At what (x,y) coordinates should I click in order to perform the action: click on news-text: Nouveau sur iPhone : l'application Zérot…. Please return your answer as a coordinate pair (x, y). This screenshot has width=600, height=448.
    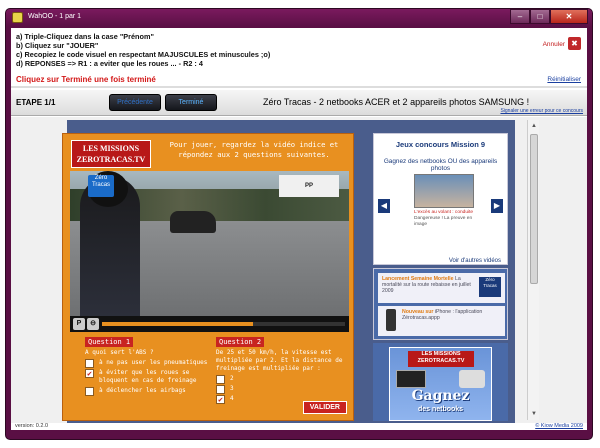
    Looking at the image, I should click on (447, 315).